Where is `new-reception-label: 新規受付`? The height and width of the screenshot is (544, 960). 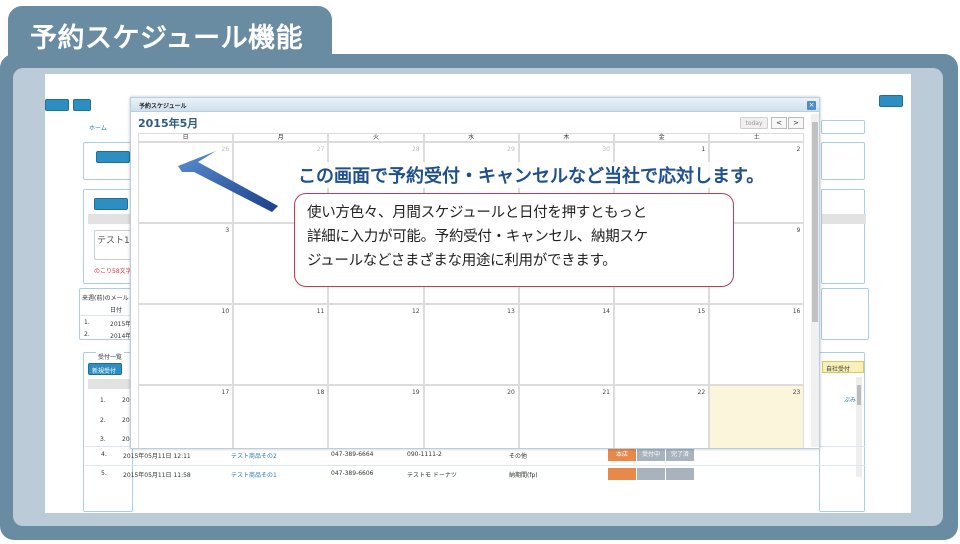 new-reception-label: 新規受付 is located at coordinates (104, 371).